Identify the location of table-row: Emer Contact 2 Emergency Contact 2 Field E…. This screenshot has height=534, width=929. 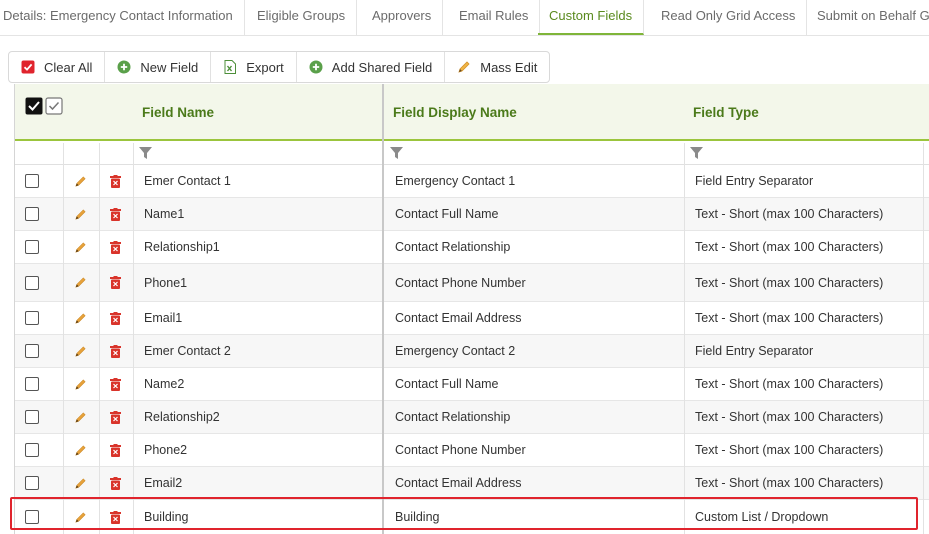
(472, 351).